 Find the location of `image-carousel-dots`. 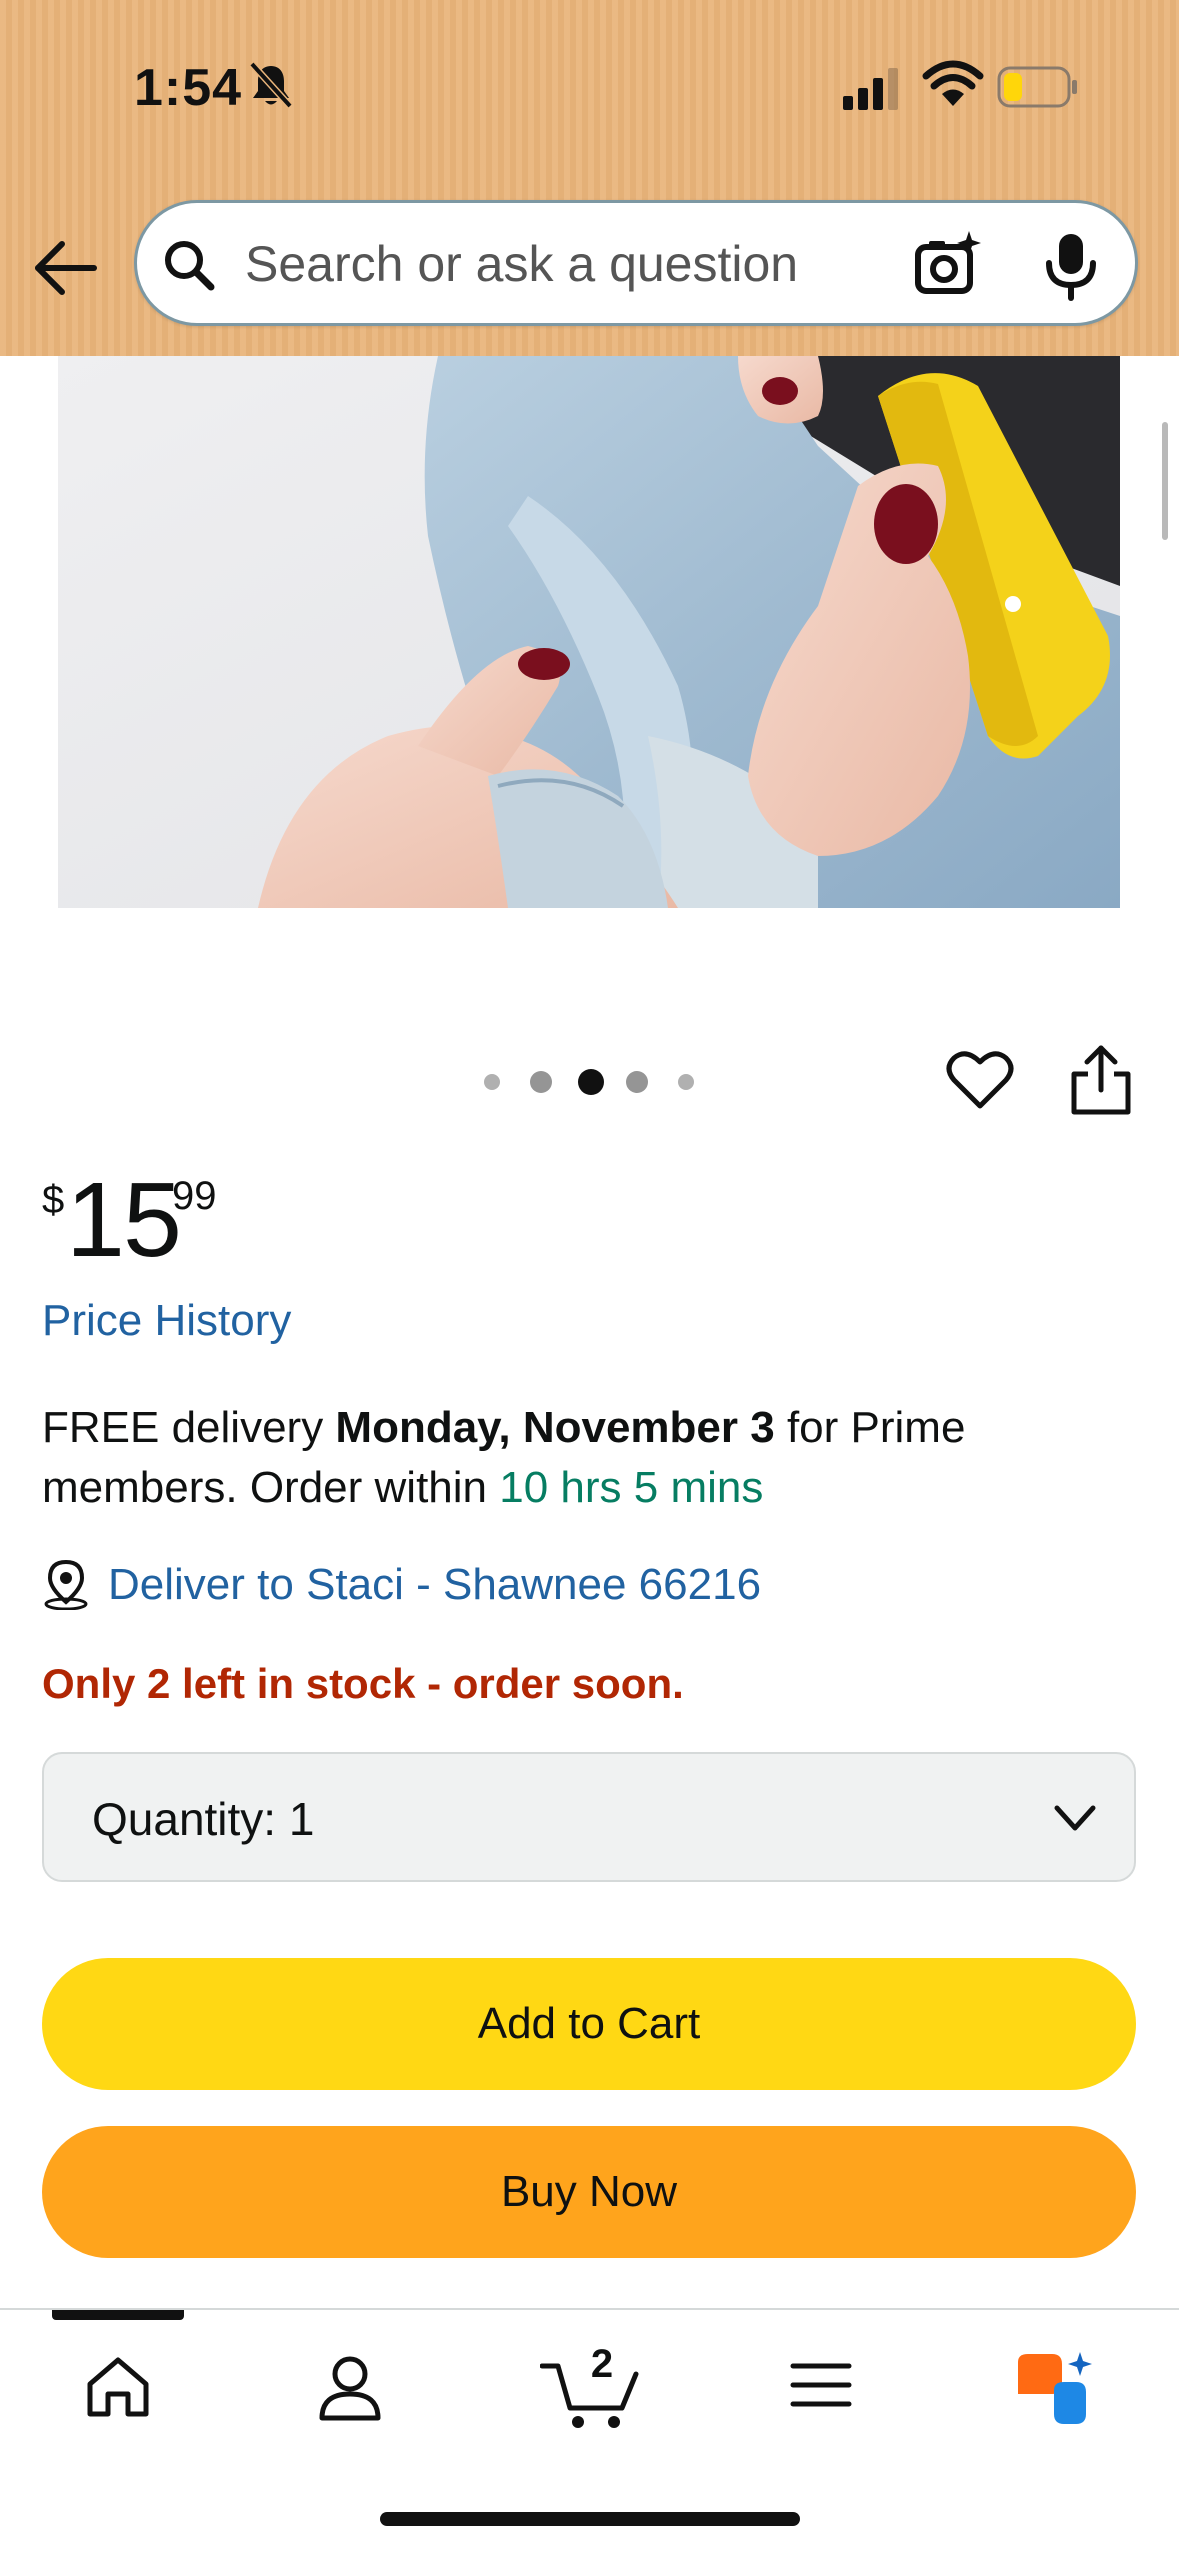

image-carousel-dots is located at coordinates (591, 1082).